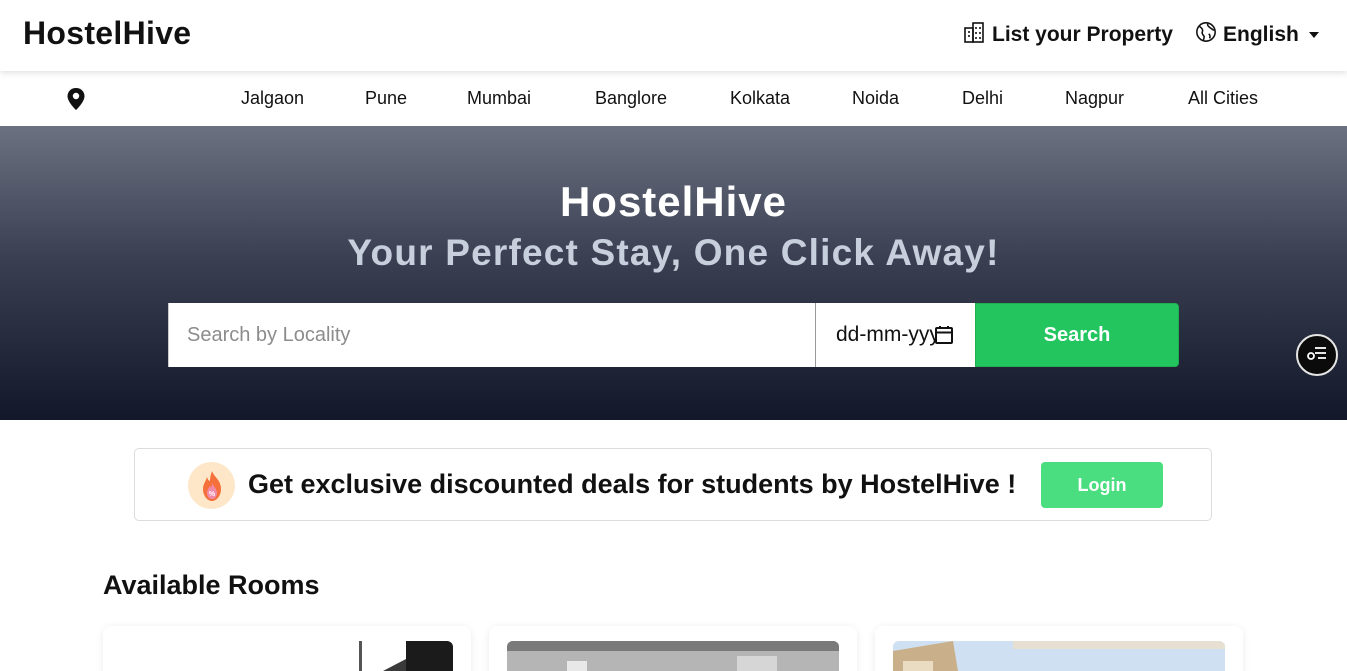  What do you see at coordinates (1261, 34) in the screenshot?
I see `language-label: English` at bounding box center [1261, 34].